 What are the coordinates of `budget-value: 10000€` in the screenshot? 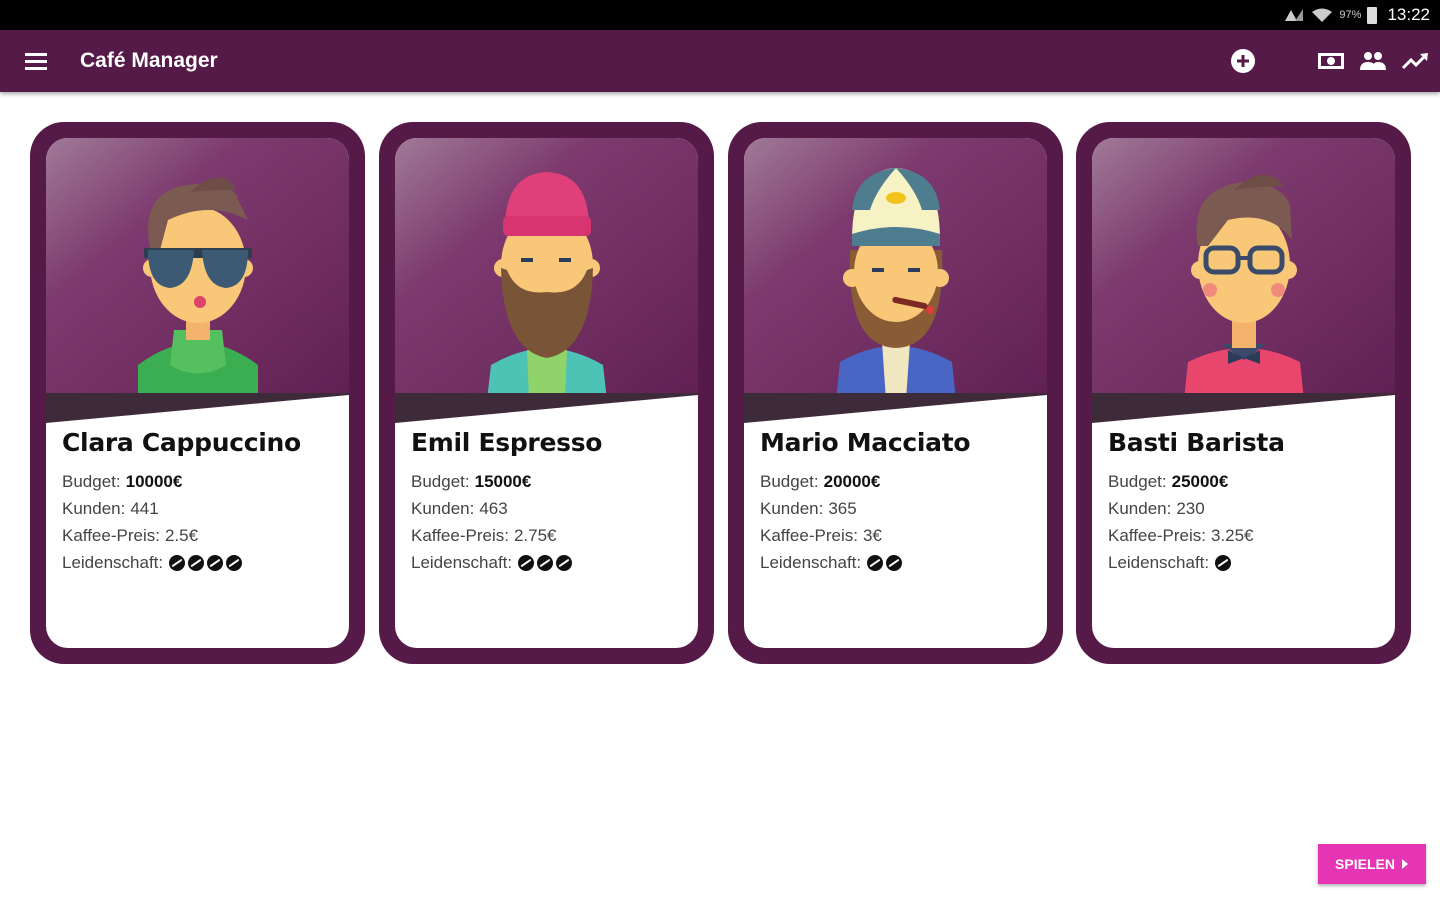 It's located at (154, 481).